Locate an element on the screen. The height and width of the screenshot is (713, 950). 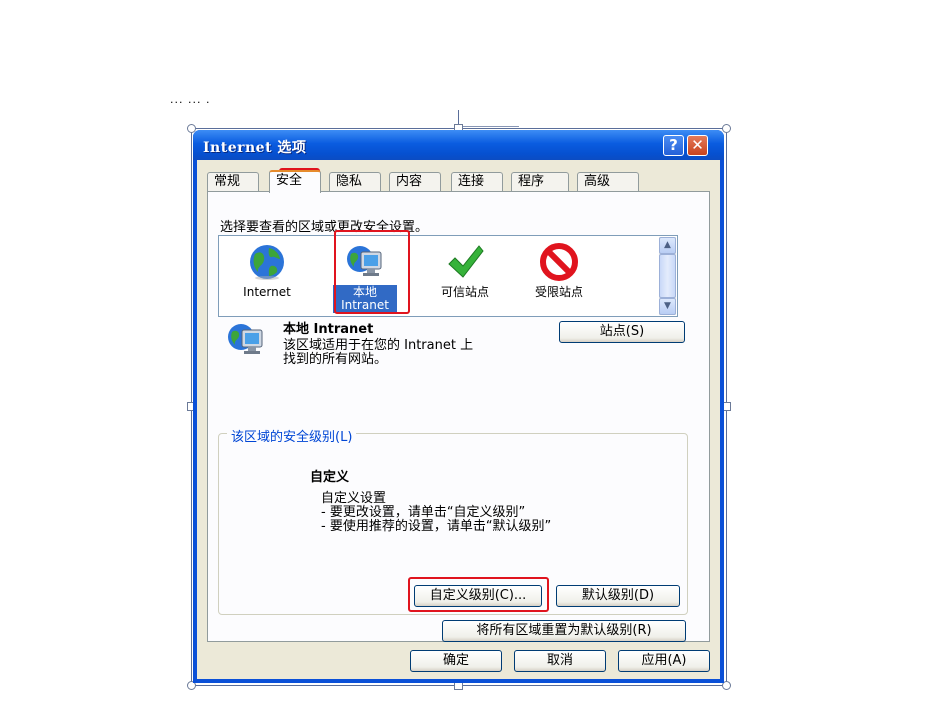
zone-list: Internet 本地 Intranet 可信站点 受限站点 ▲ ▼ is located at coordinates (448, 276).